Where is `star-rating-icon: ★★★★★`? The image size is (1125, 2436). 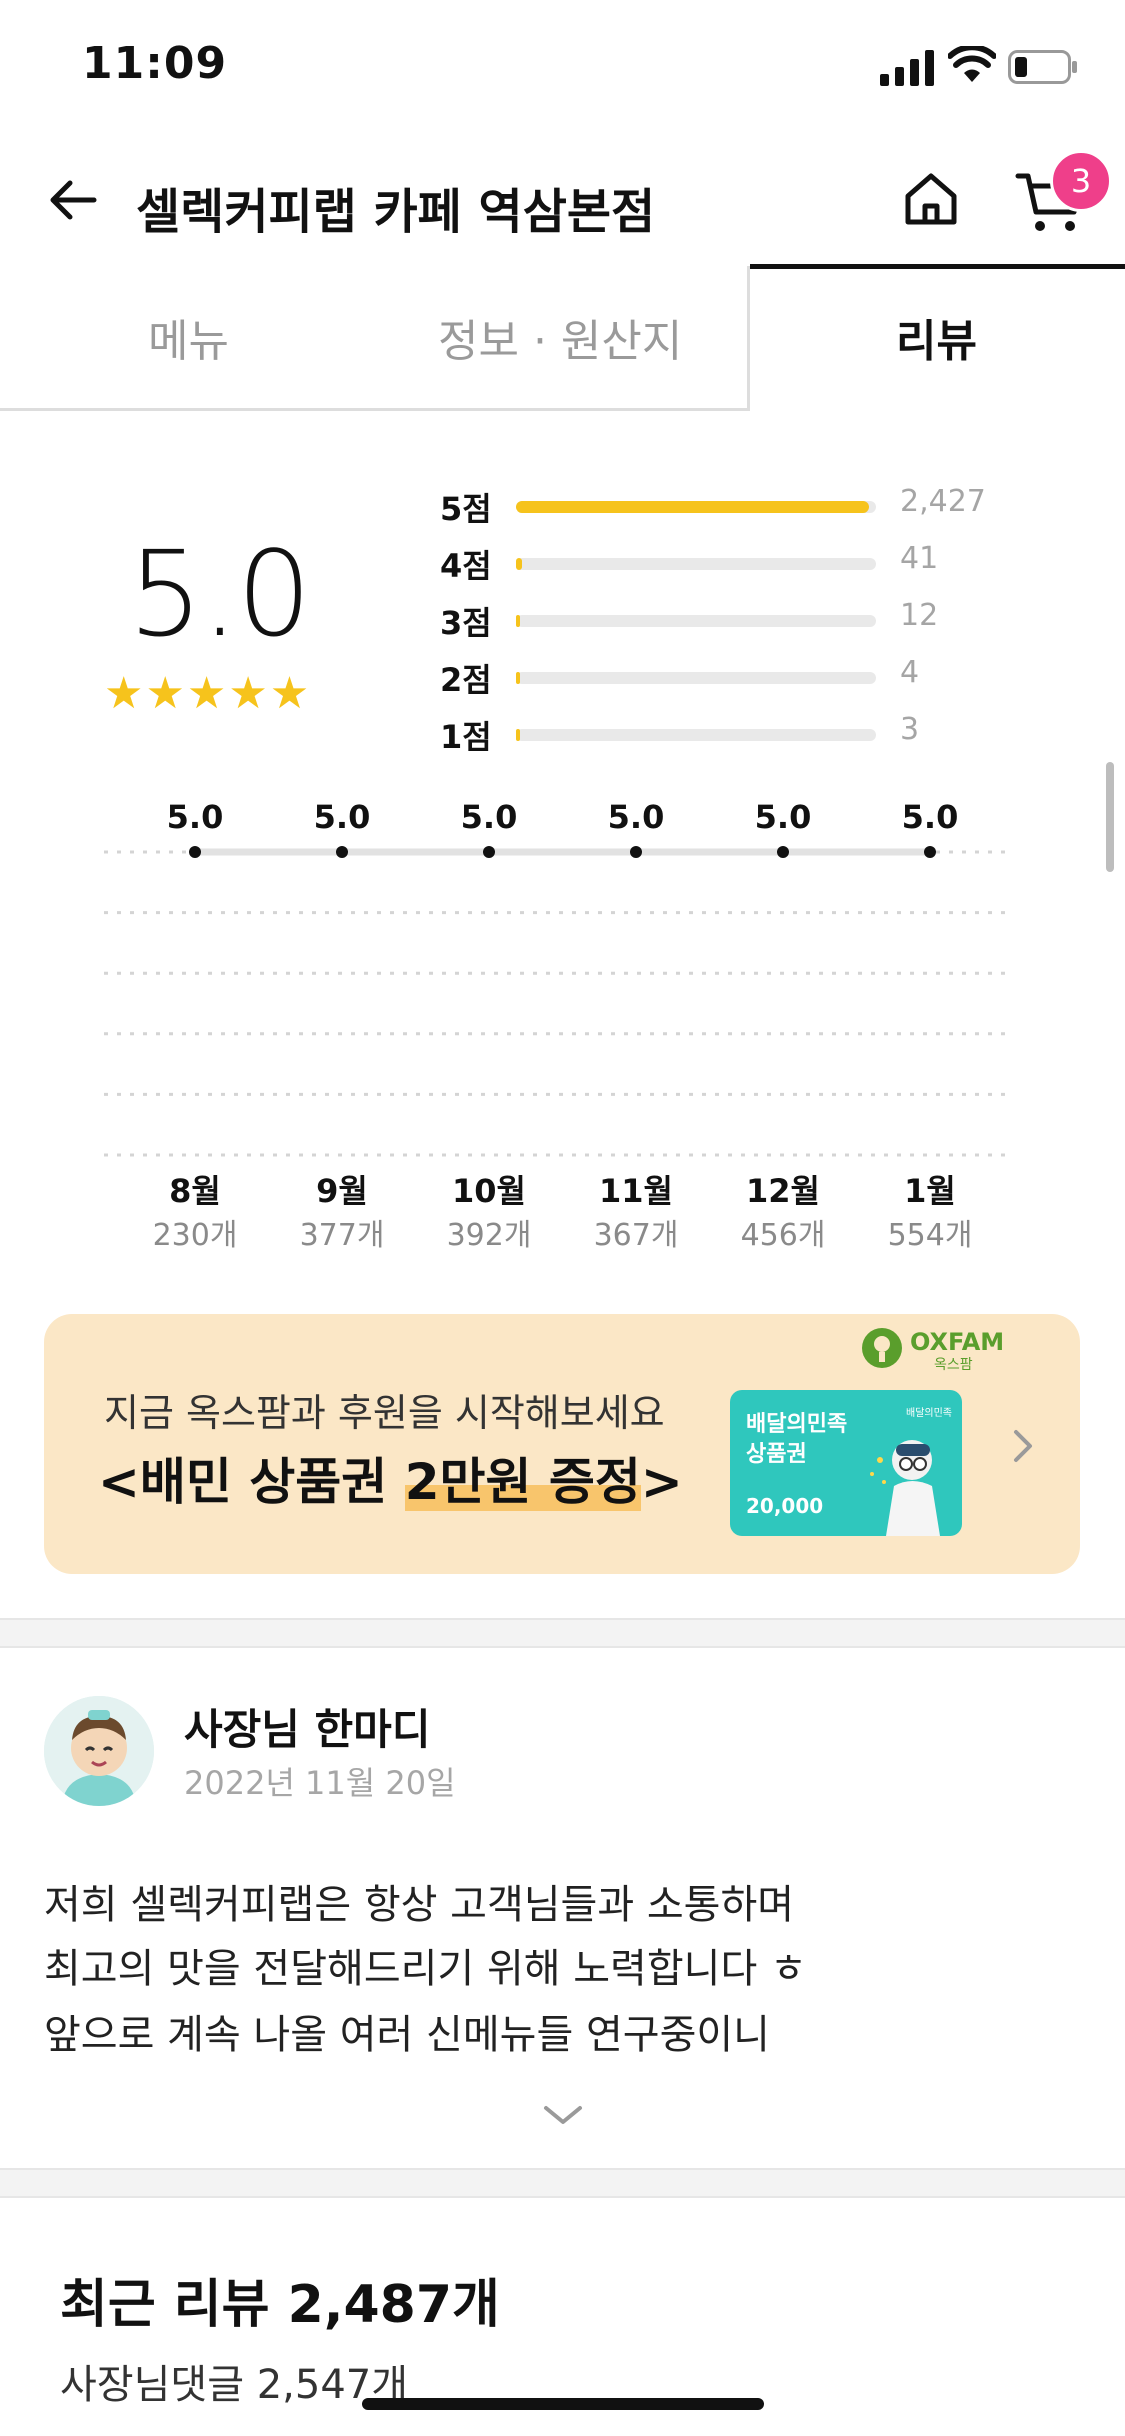 star-rating-icon: ★★★★★ is located at coordinates (208, 693).